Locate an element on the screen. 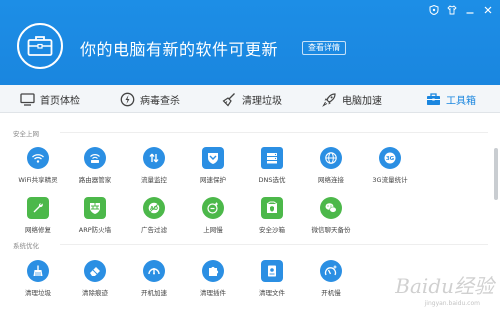 This screenshot has width=500, height=309. tool-3g-traffic: 3G 3G流量统计 is located at coordinates (390, 165).